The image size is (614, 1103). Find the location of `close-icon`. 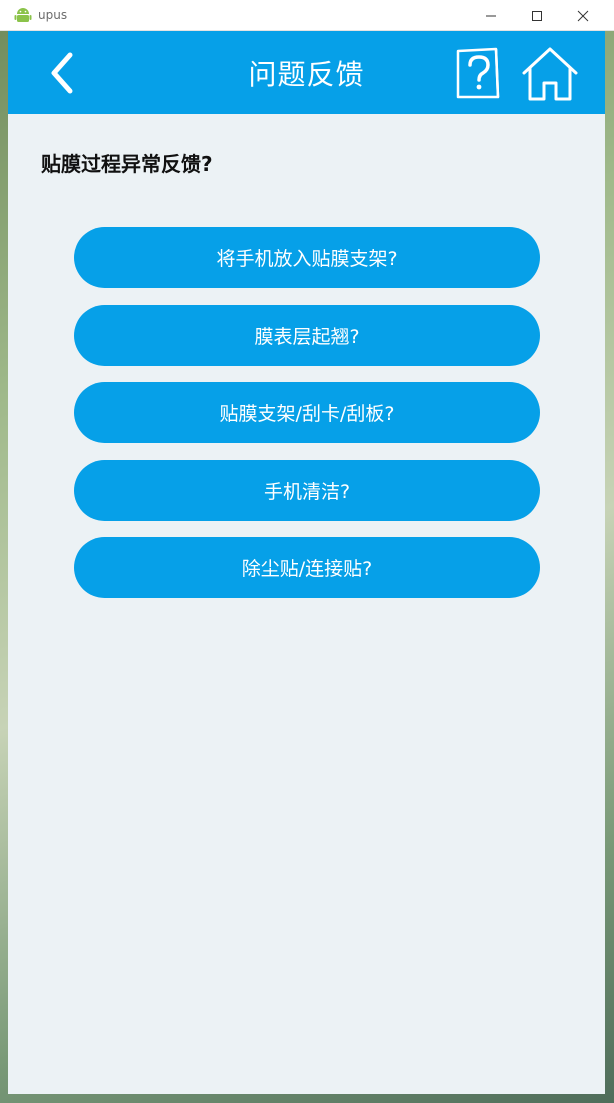

close-icon is located at coordinates (583, 15).